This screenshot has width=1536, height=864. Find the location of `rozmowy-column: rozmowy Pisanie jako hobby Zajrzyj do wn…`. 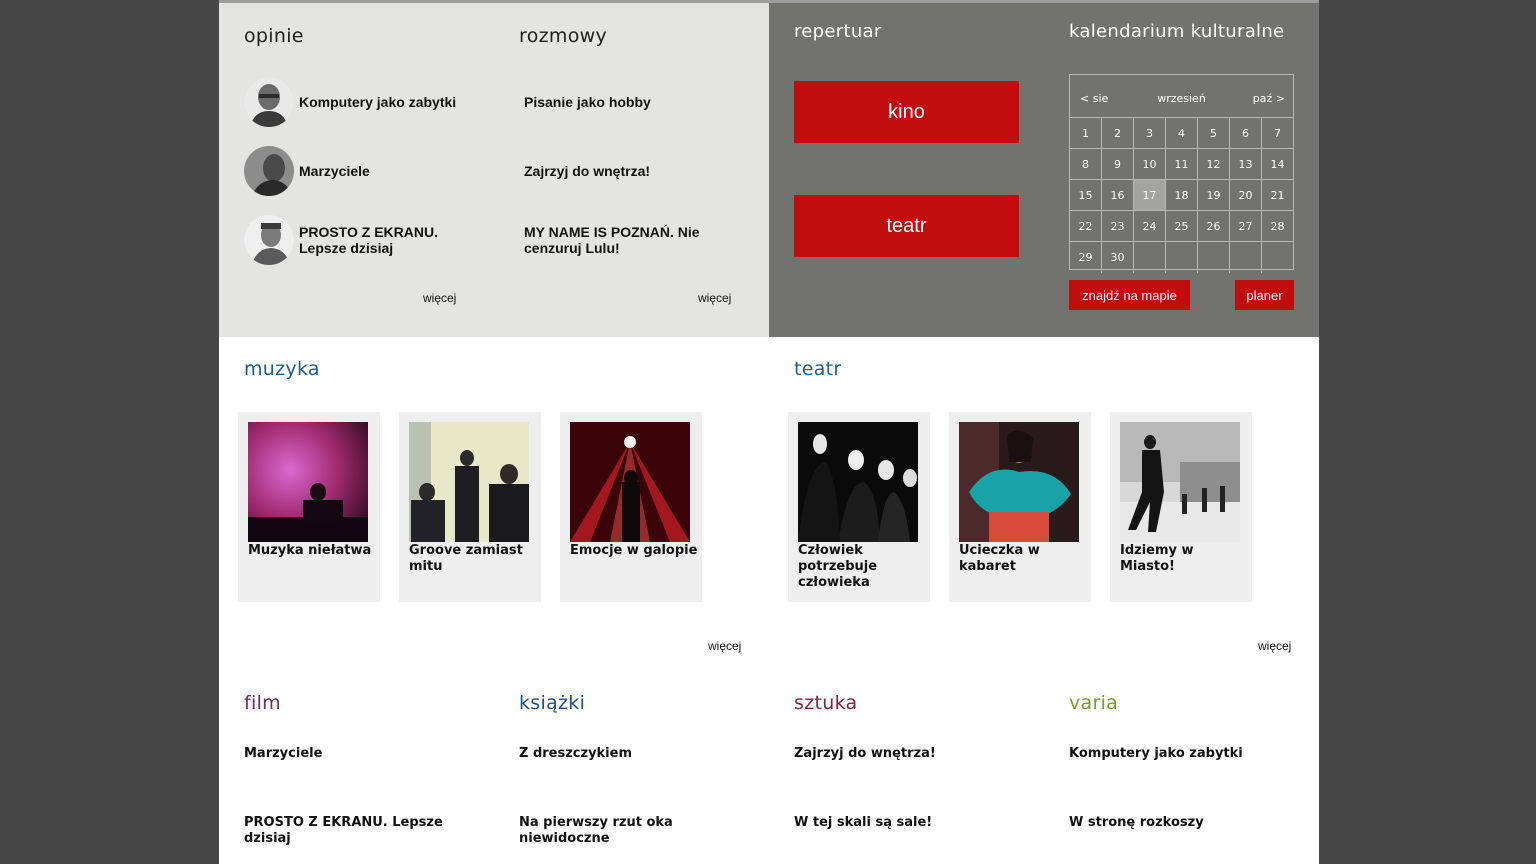

rozmowy-column: rozmowy Pisanie jako hobby Zajrzyj do wn… is located at coordinates (644, 170).